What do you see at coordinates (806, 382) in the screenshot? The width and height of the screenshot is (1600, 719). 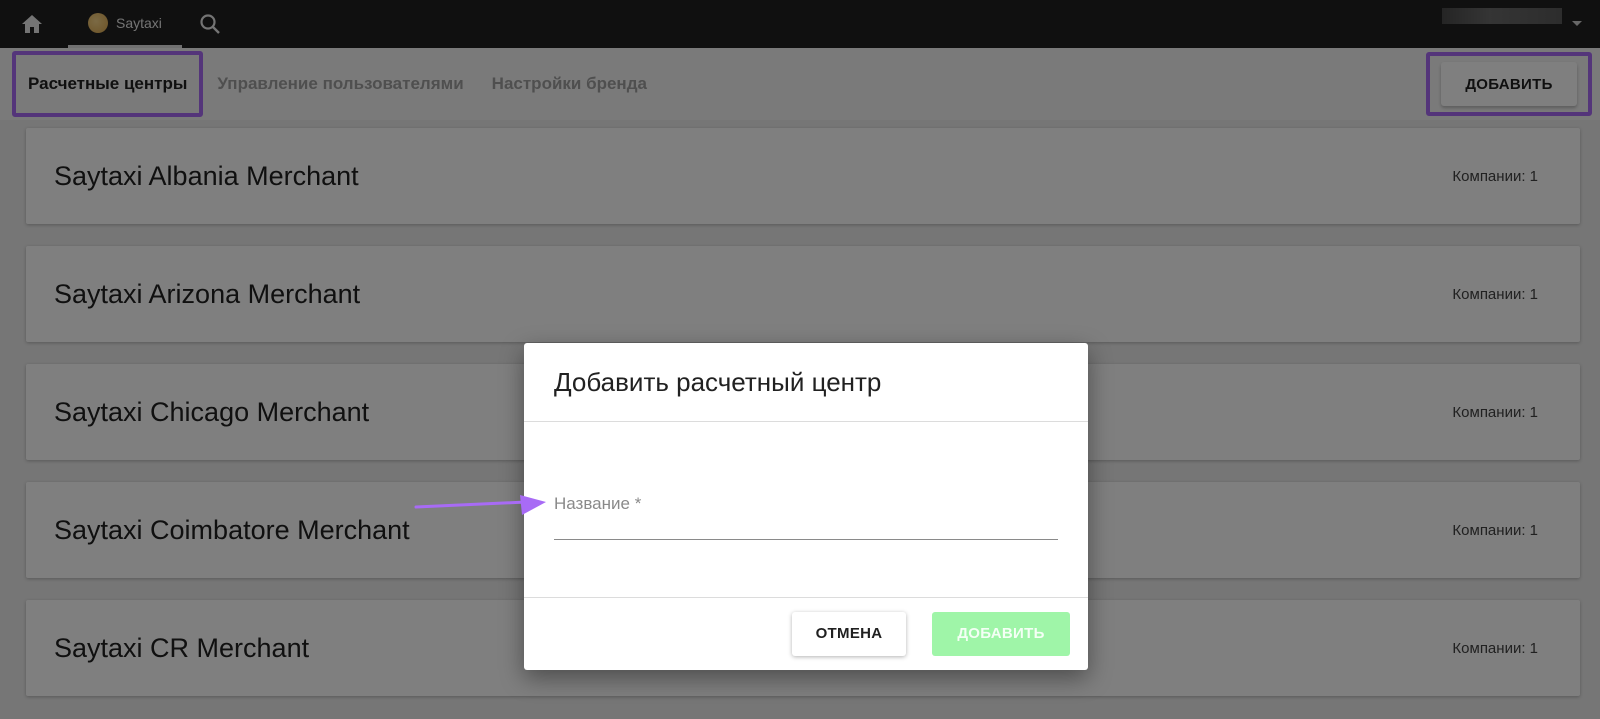 I see `dialog-title: Добавить расчетный центр` at bounding box center [806, 382].